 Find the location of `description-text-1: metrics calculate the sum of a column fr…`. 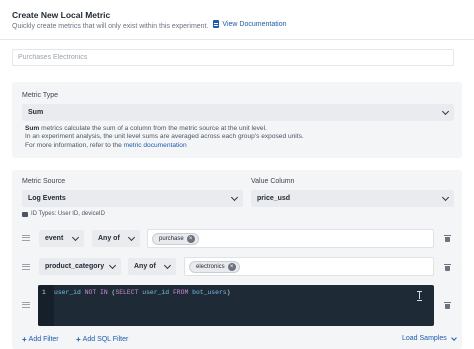

description-text-1: metrics calculate the sum of a column fr… is located at coordinates (153, 128).